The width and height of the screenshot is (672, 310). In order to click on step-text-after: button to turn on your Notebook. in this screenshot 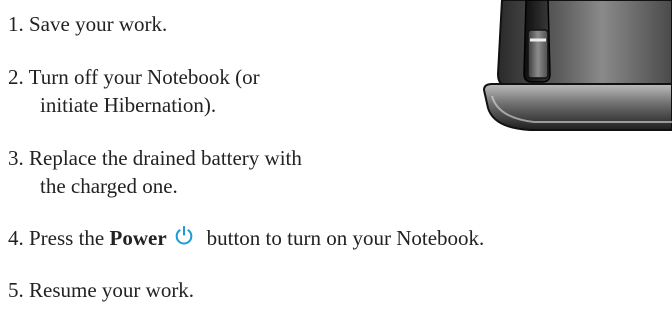, I will do `click(345, 238)`.